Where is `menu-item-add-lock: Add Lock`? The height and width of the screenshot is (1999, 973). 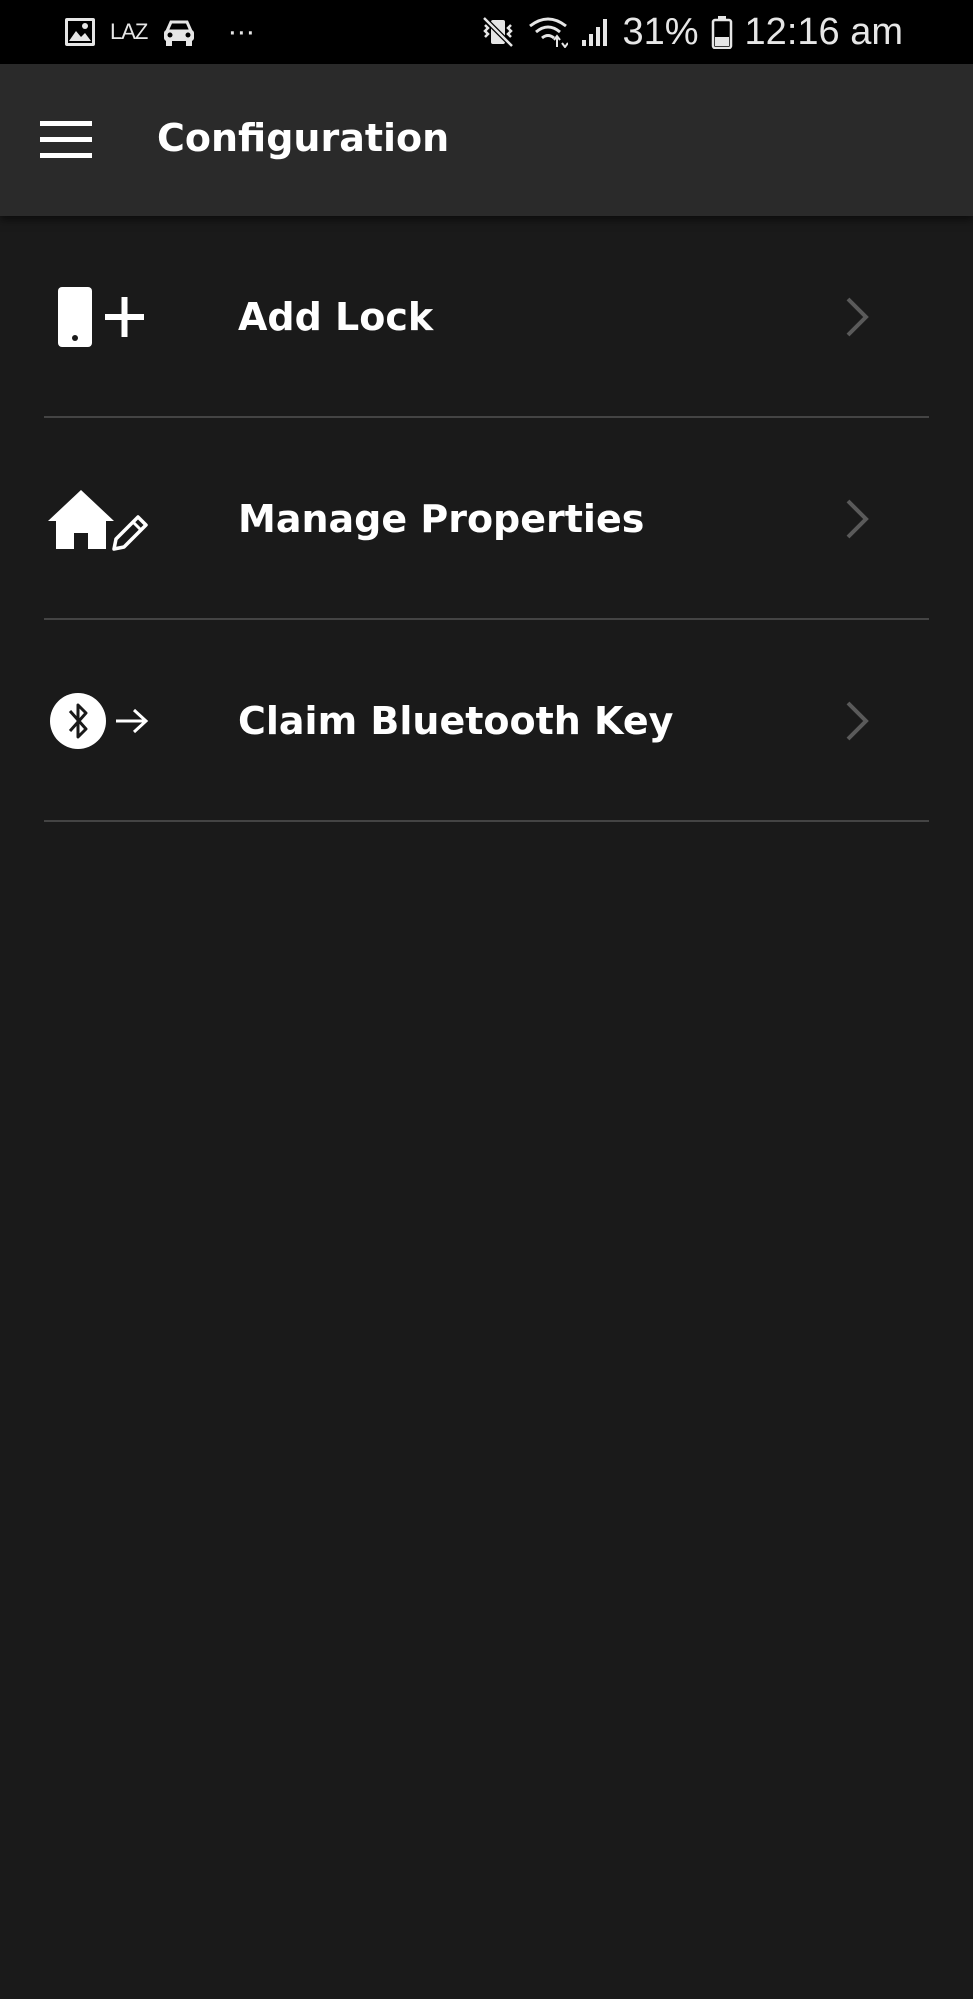
menu-item-add-lock: Add Lock is located at coordinates (486, 317).